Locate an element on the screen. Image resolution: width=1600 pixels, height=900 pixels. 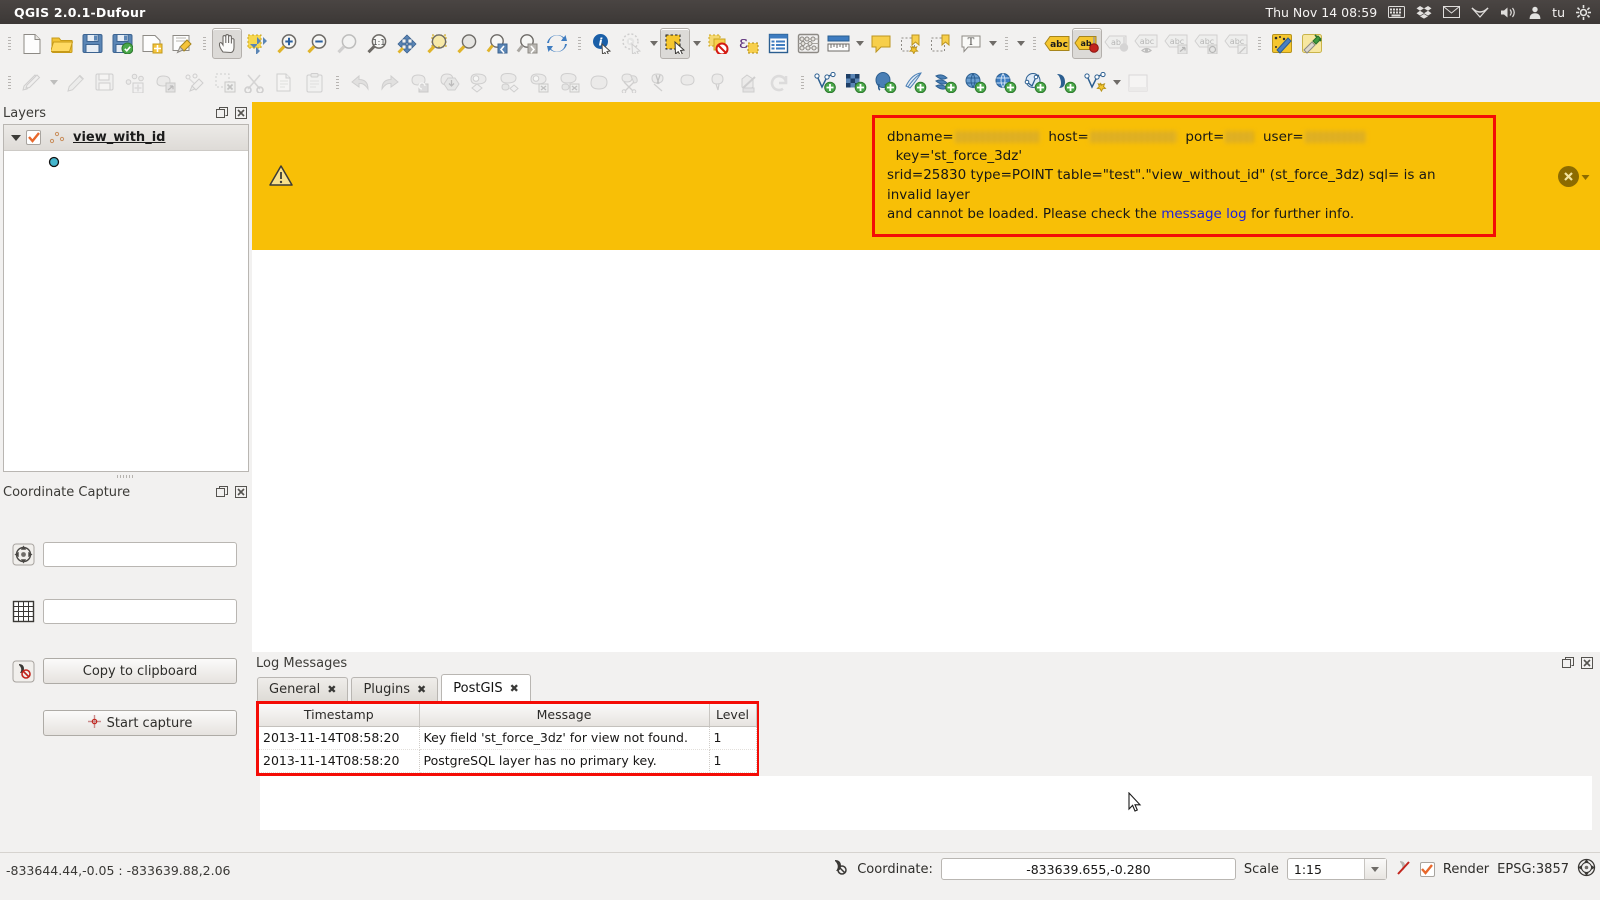
crs-coordinate-input is located at coordinates (140, 554).